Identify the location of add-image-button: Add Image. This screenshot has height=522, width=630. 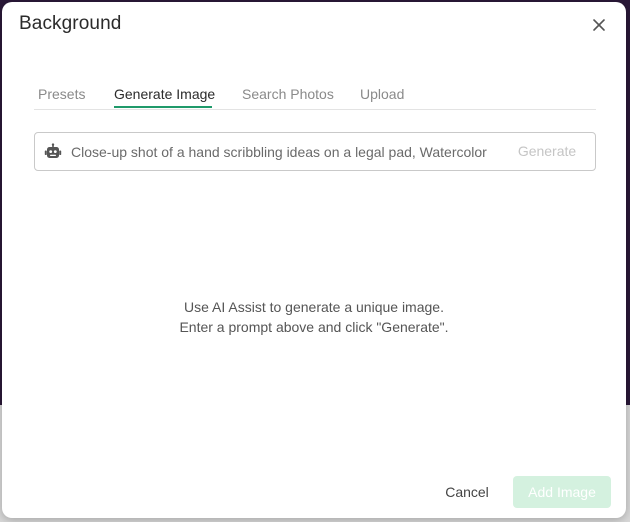
(562, 492).